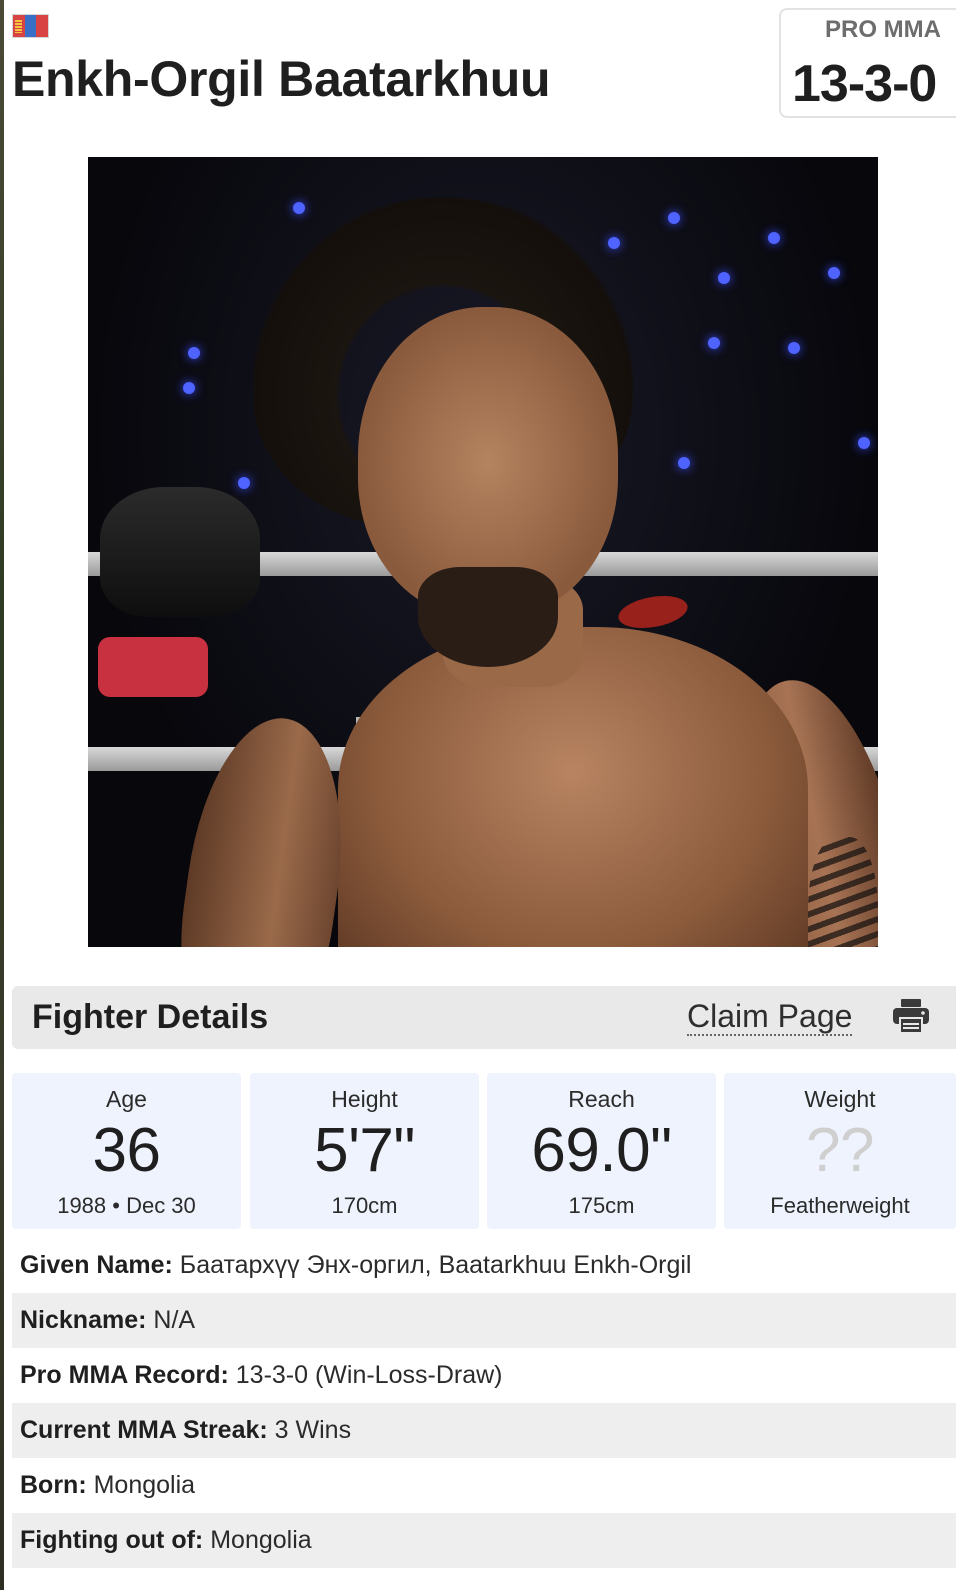 The image size is (956, 1590). I want to click on stat-value: ??, so click(840, 1150).